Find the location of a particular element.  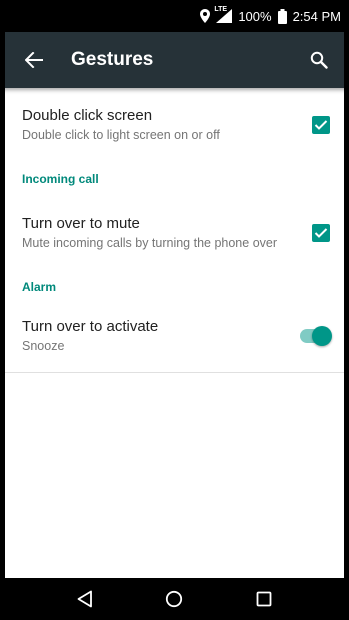

clock: 2:54 PM is located at coordinates (316, 16).